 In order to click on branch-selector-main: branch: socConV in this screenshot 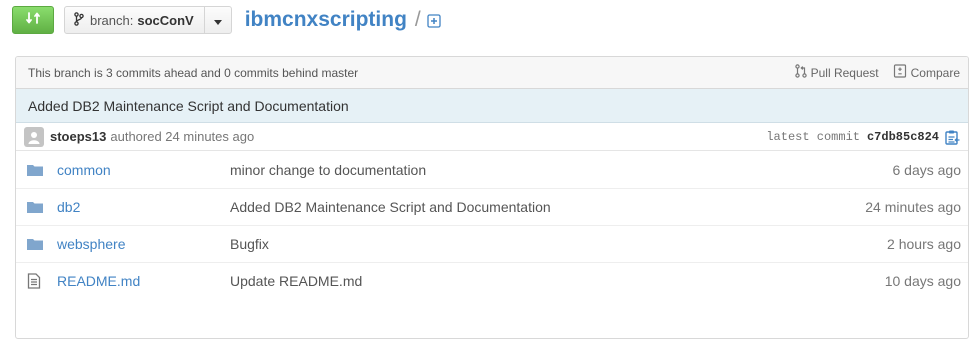, I will do `click(135, 20)`.